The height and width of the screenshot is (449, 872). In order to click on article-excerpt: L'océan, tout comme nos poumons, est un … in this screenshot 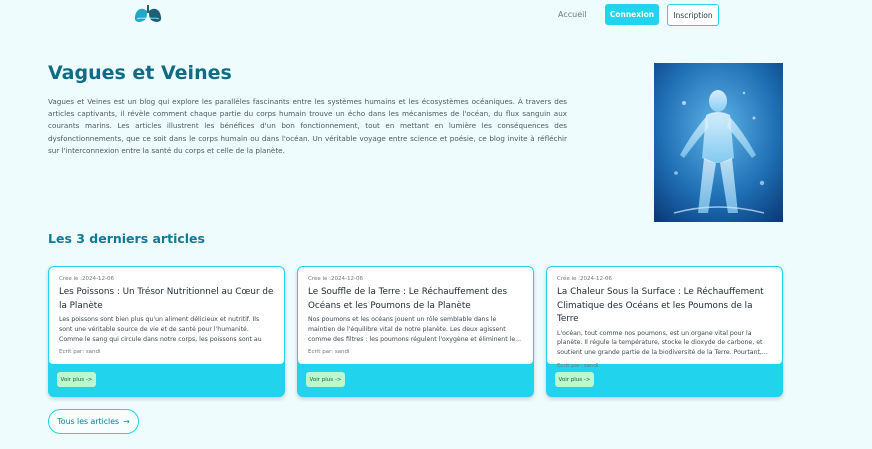, I will do `click(662, 343)`.